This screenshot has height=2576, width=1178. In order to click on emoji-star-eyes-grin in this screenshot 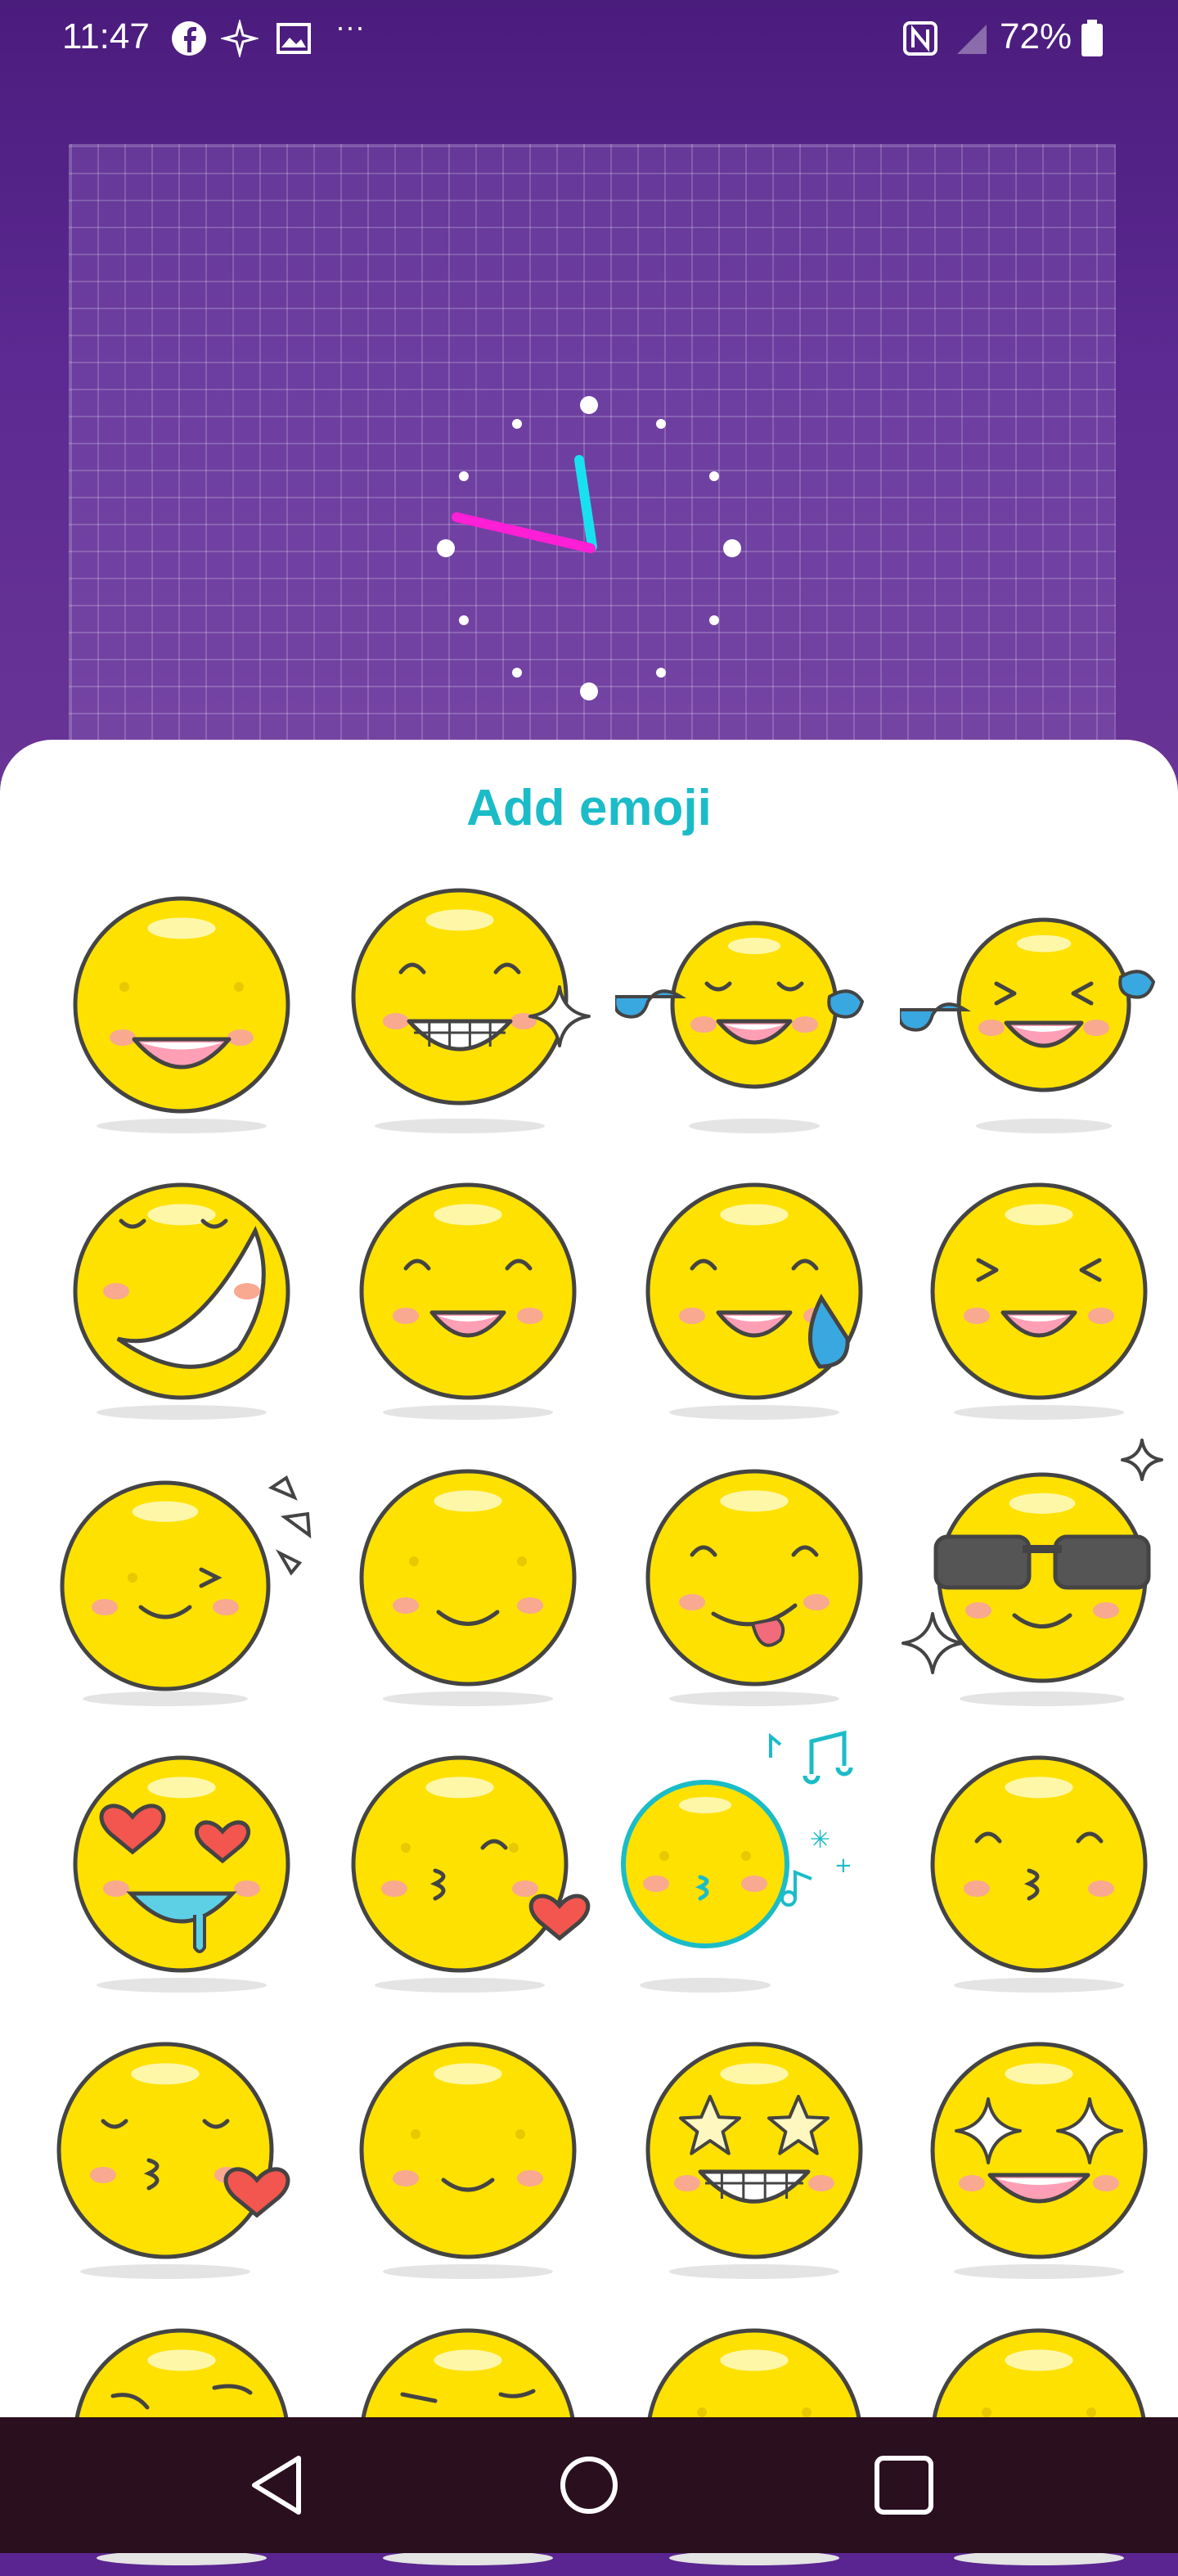, I will do `click(754, 2150)`.